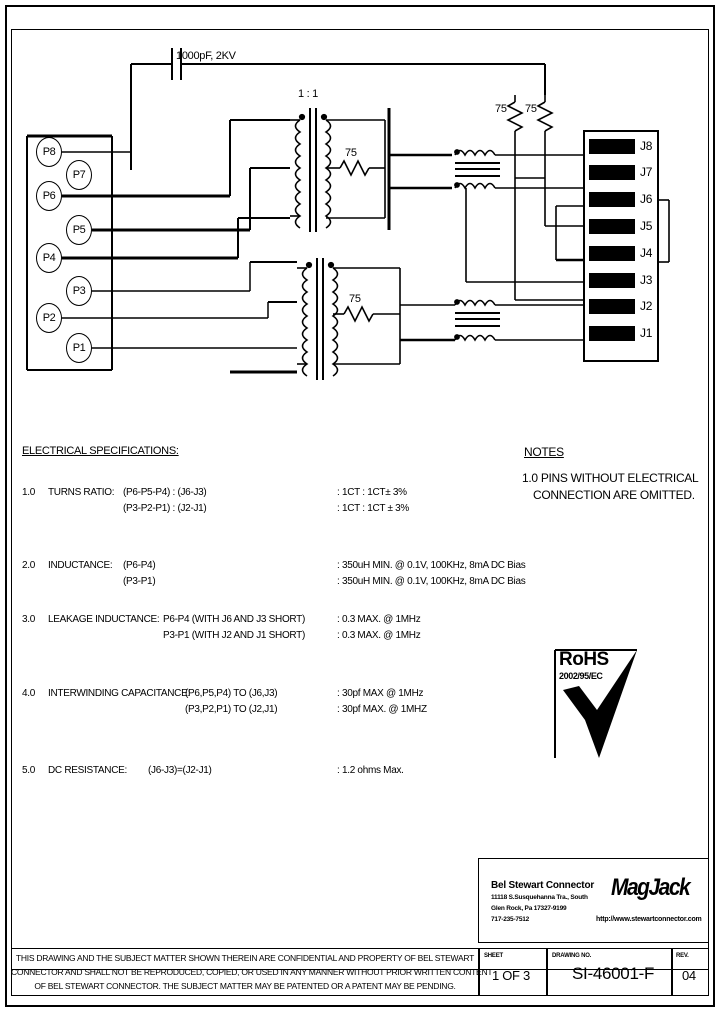 This screenshot has height=1012, width=720. I want to click on spec-5-line-0-left: (J6-J3)=(J2-J1), so click(180, 770).